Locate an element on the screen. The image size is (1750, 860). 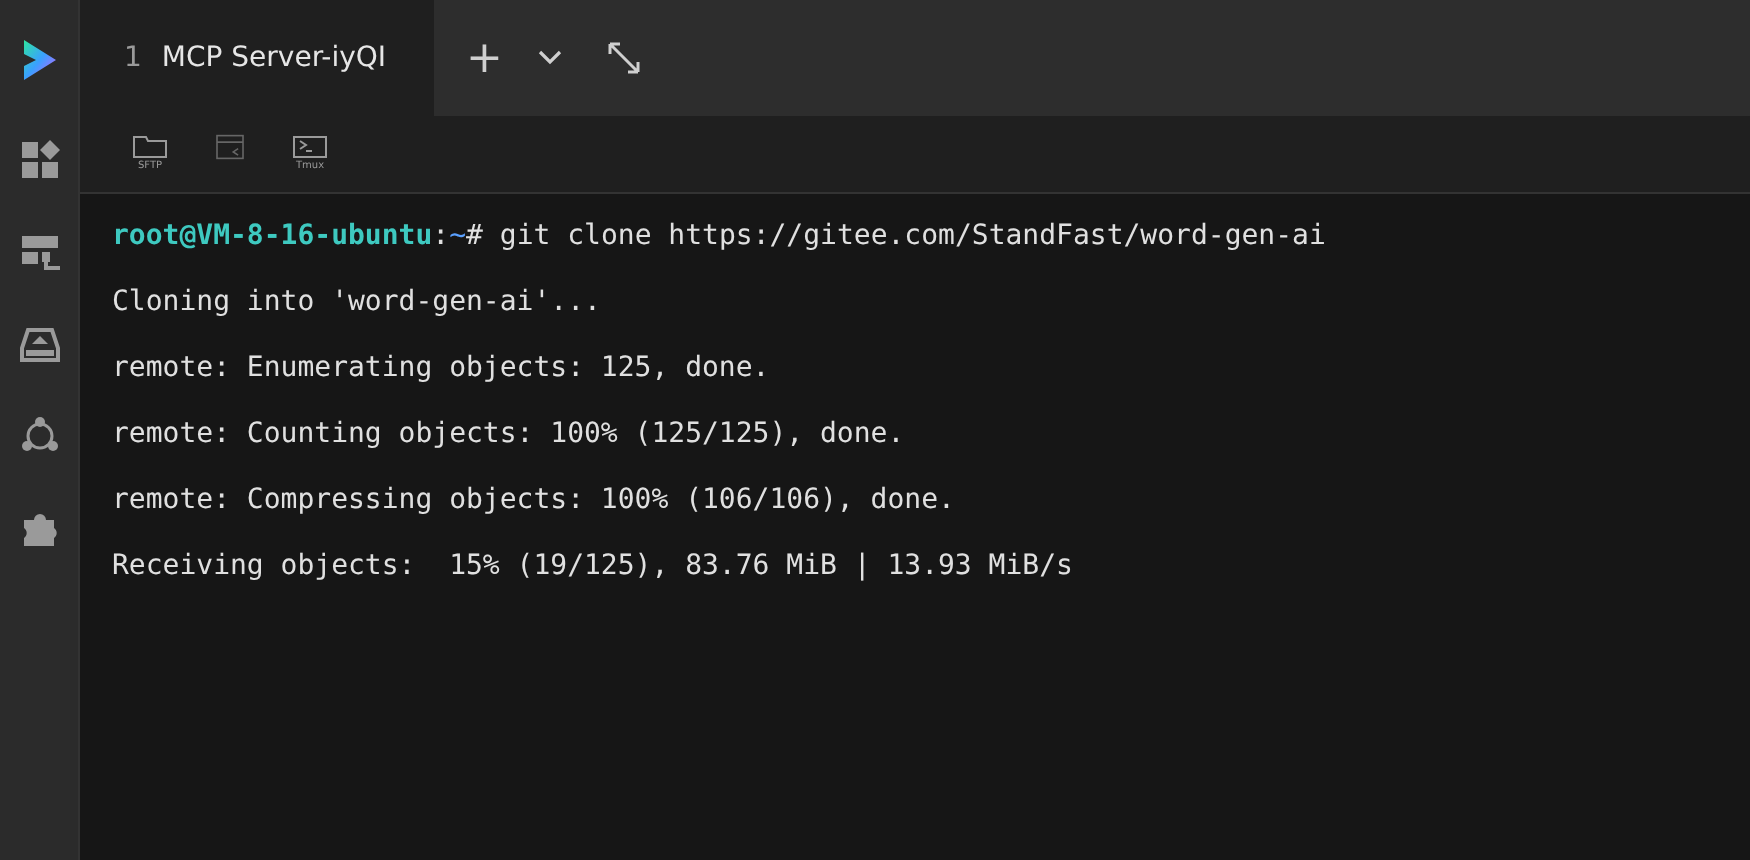
prompt-user: root@VM-8-16-ubuntu is located at coordinates (272, 236).